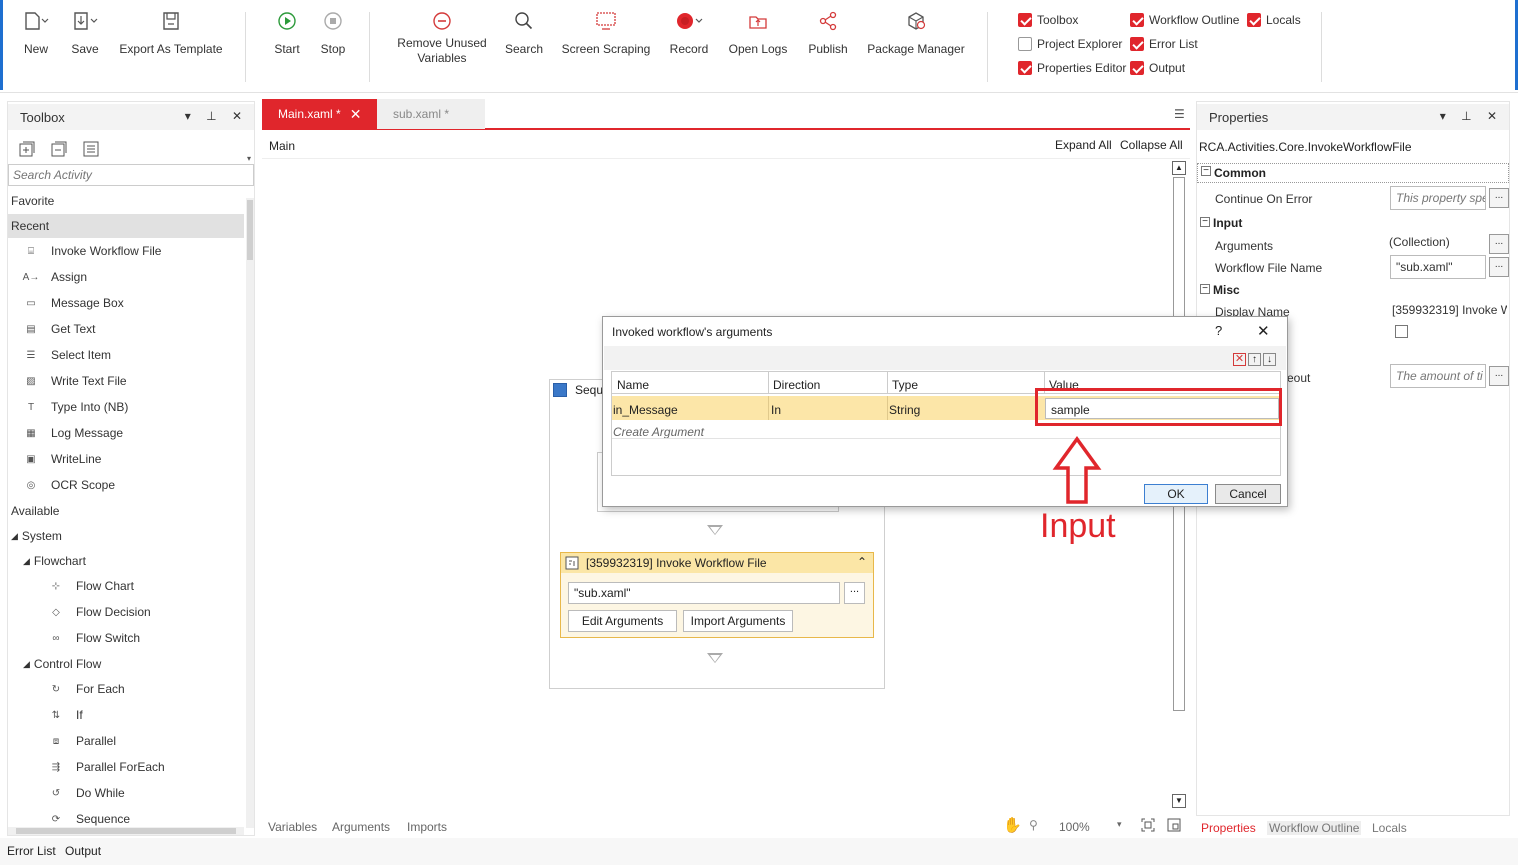 This screenshot has height=865, width=1518. I want to click on properties-editor-checkbox: Properties Editor, so click(1072, 68).